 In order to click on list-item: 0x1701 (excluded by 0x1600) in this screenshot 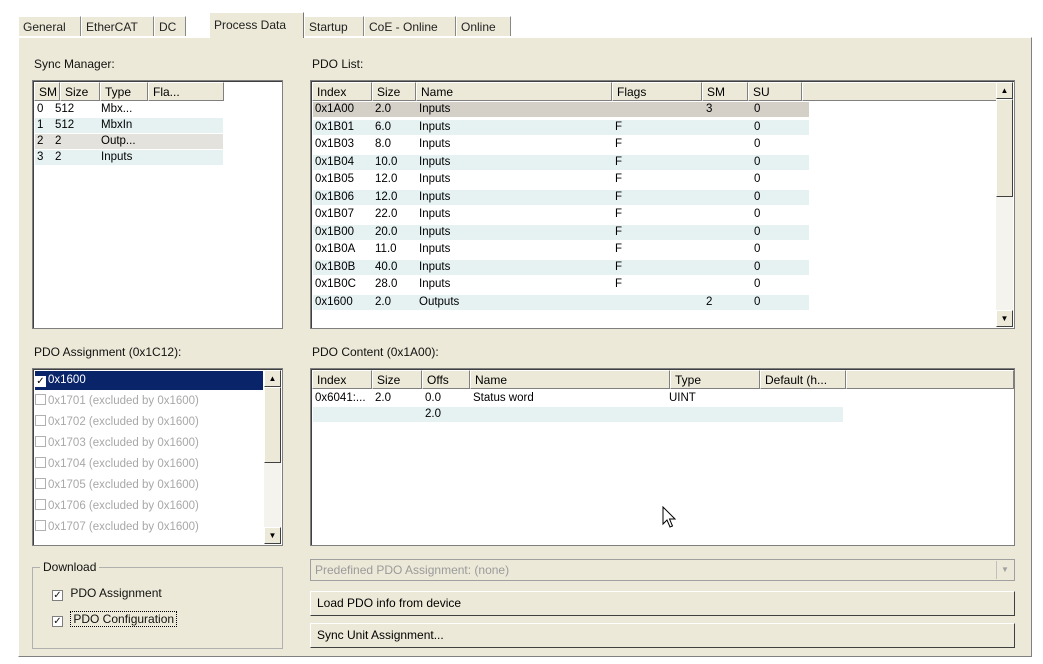, I will do `click(149, 401)`.